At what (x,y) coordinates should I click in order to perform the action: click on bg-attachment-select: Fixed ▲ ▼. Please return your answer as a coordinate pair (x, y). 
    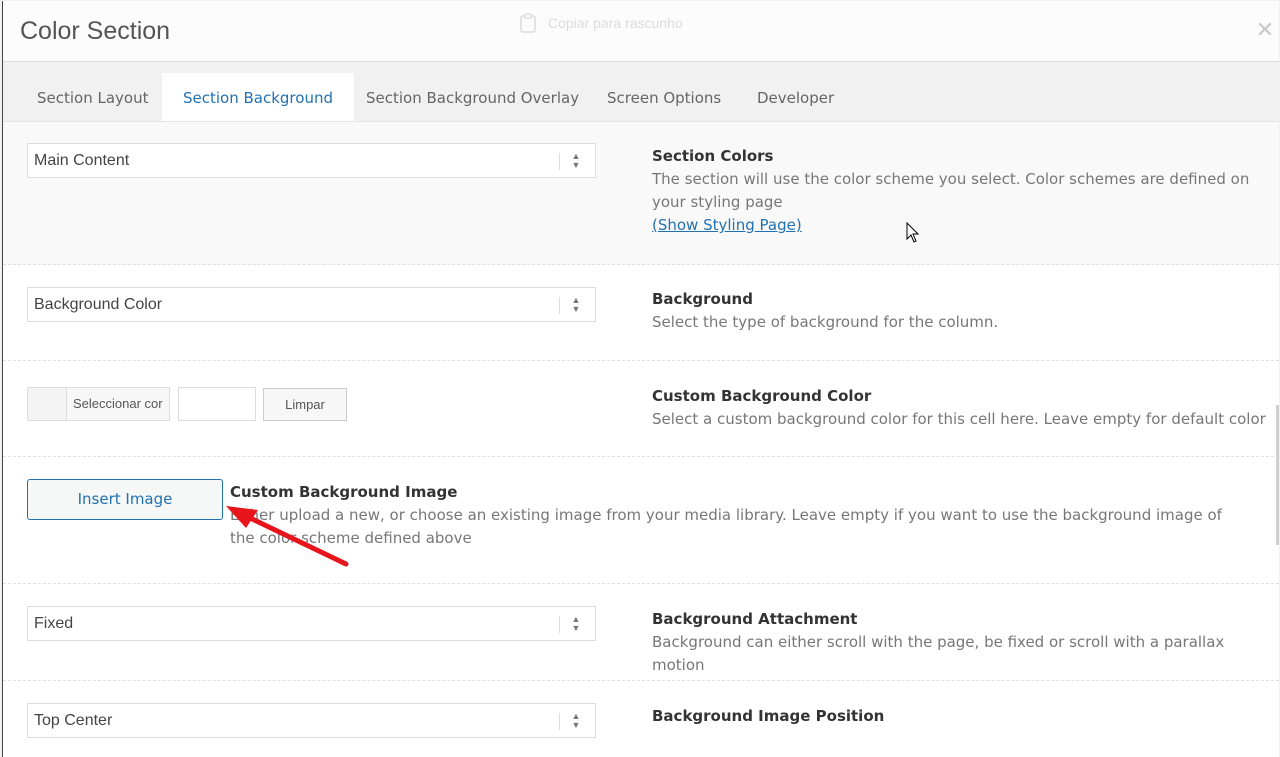
    Looking at the image, I should click on (311, 623).